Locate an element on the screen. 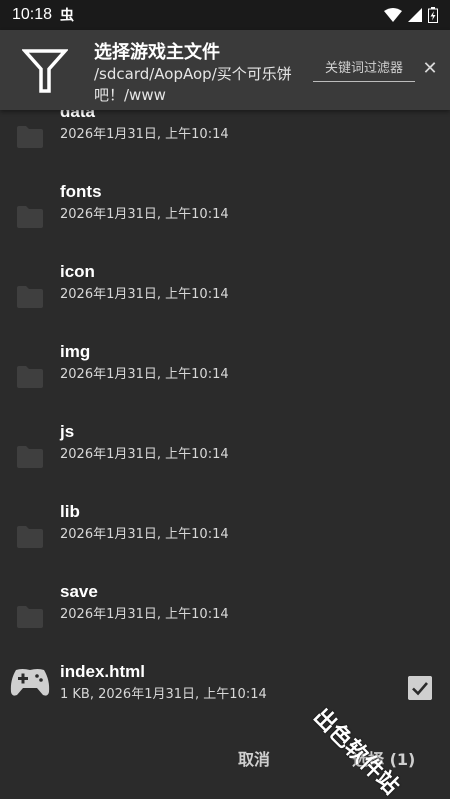 Image resolution: width=450 pixels, height=799 pixels. select-button: 选择 (1) is located at coordinates (383, 758).